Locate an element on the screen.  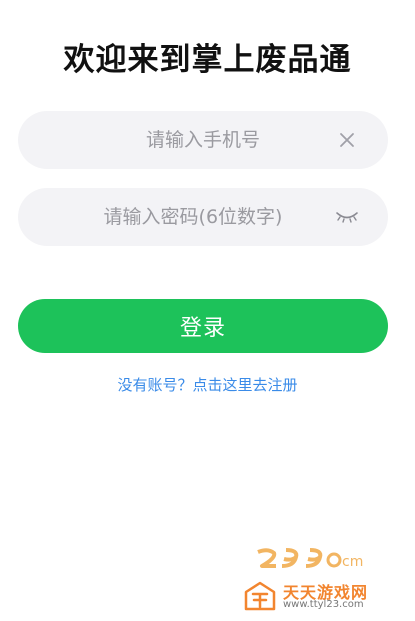
svg-text: cm is located at coordinates (352, 562).